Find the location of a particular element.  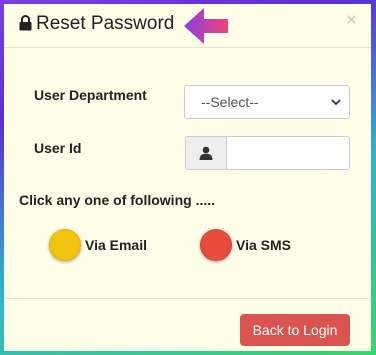

modal-header: Reset Password × is located at coordinates (187, 26).